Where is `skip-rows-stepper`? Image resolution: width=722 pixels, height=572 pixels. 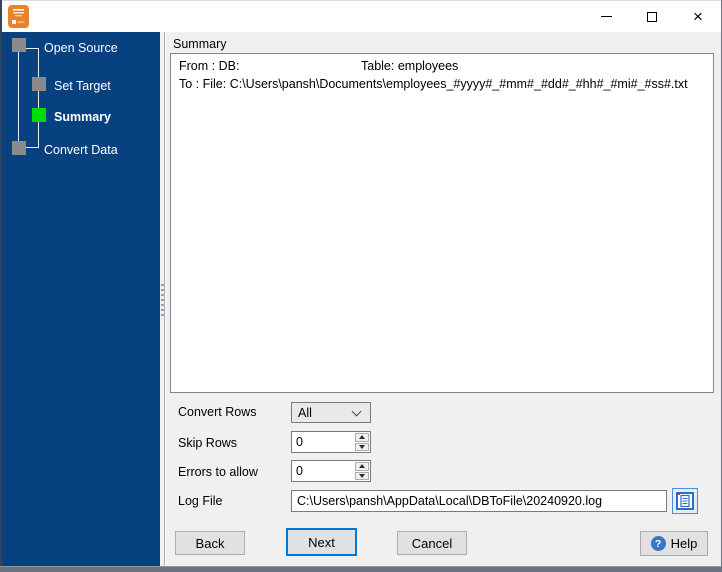 skip-rows-stepper is located at coordinates (331, 442).